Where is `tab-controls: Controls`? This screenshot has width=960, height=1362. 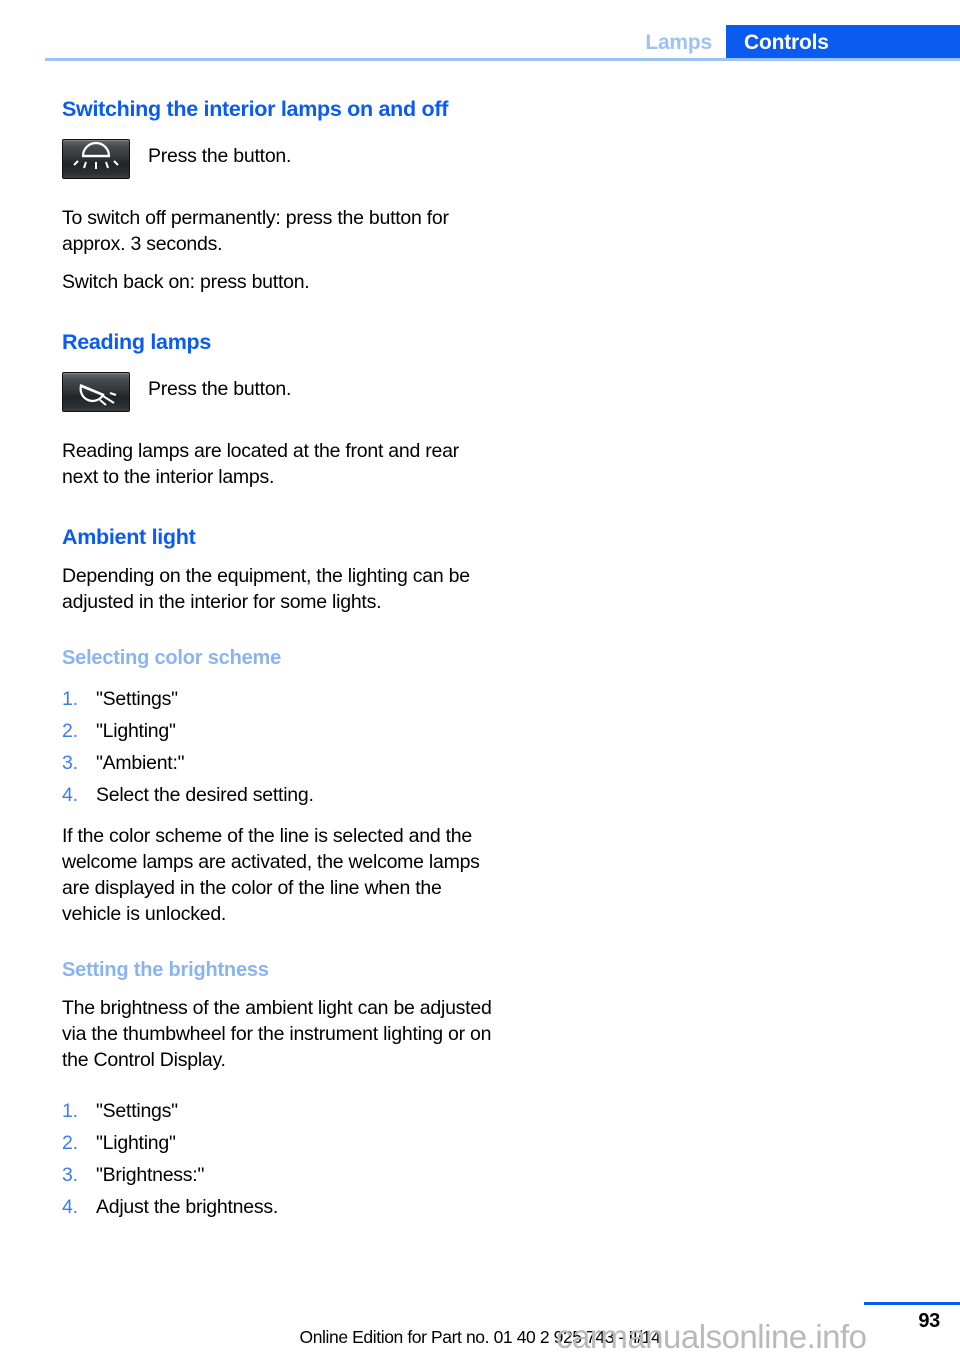
tab-controls: Controls is located at coordinates (843, 43).